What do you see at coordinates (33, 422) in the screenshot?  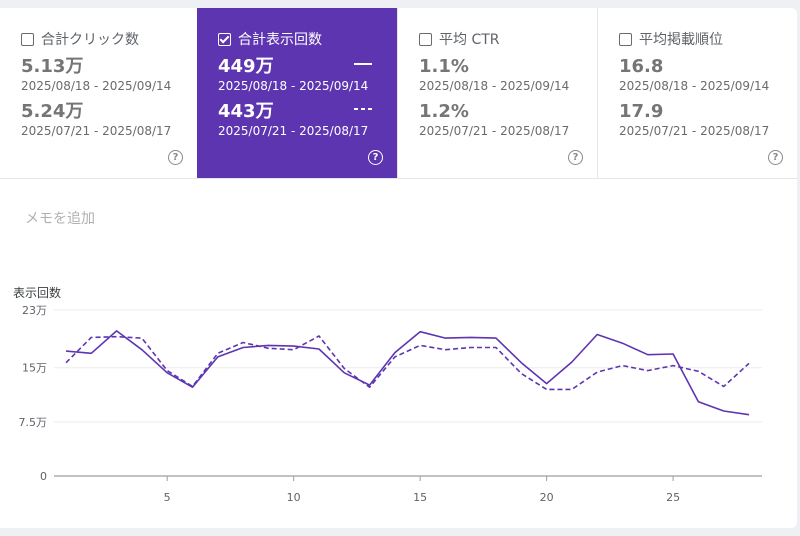 I see `y-tick-label: 7.5万` at bounding box center [33, 422].